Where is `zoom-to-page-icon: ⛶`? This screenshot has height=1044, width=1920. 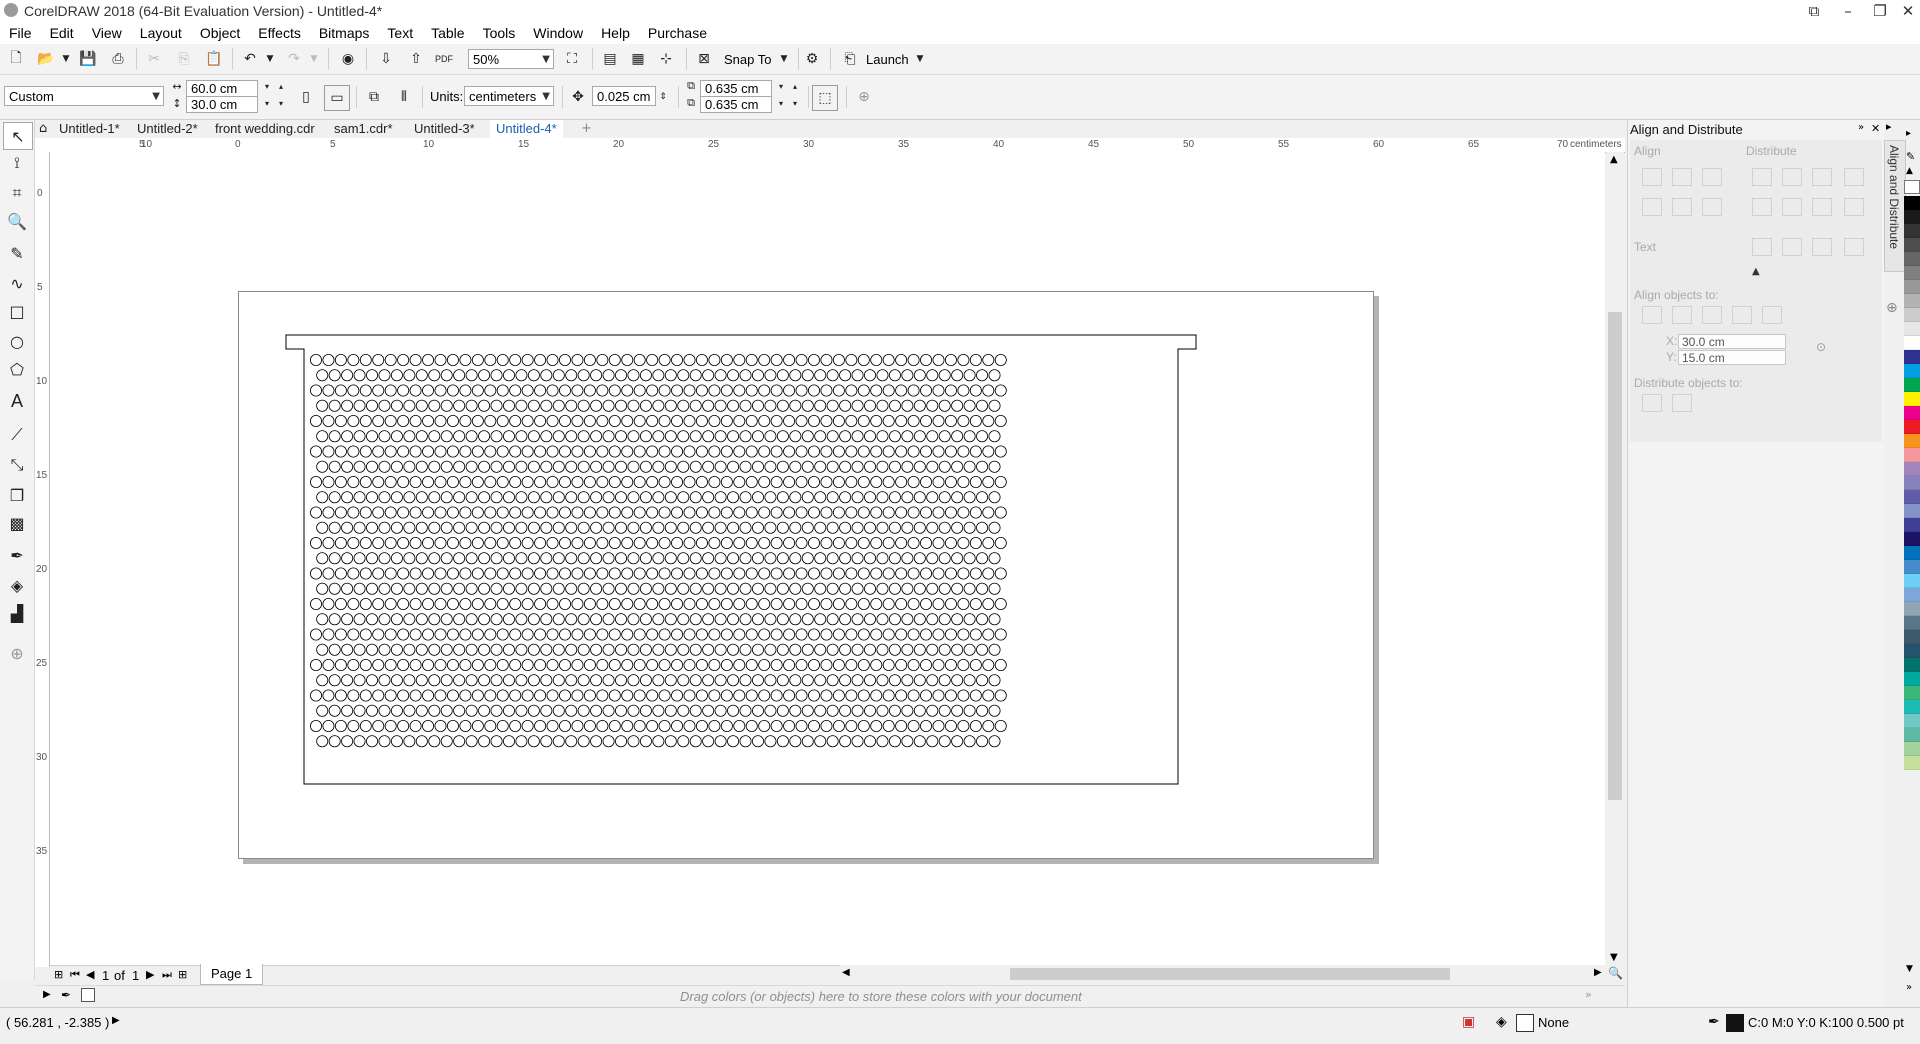
zoom-to-page-icon: ⛶ is located at coordinates (572, 59).